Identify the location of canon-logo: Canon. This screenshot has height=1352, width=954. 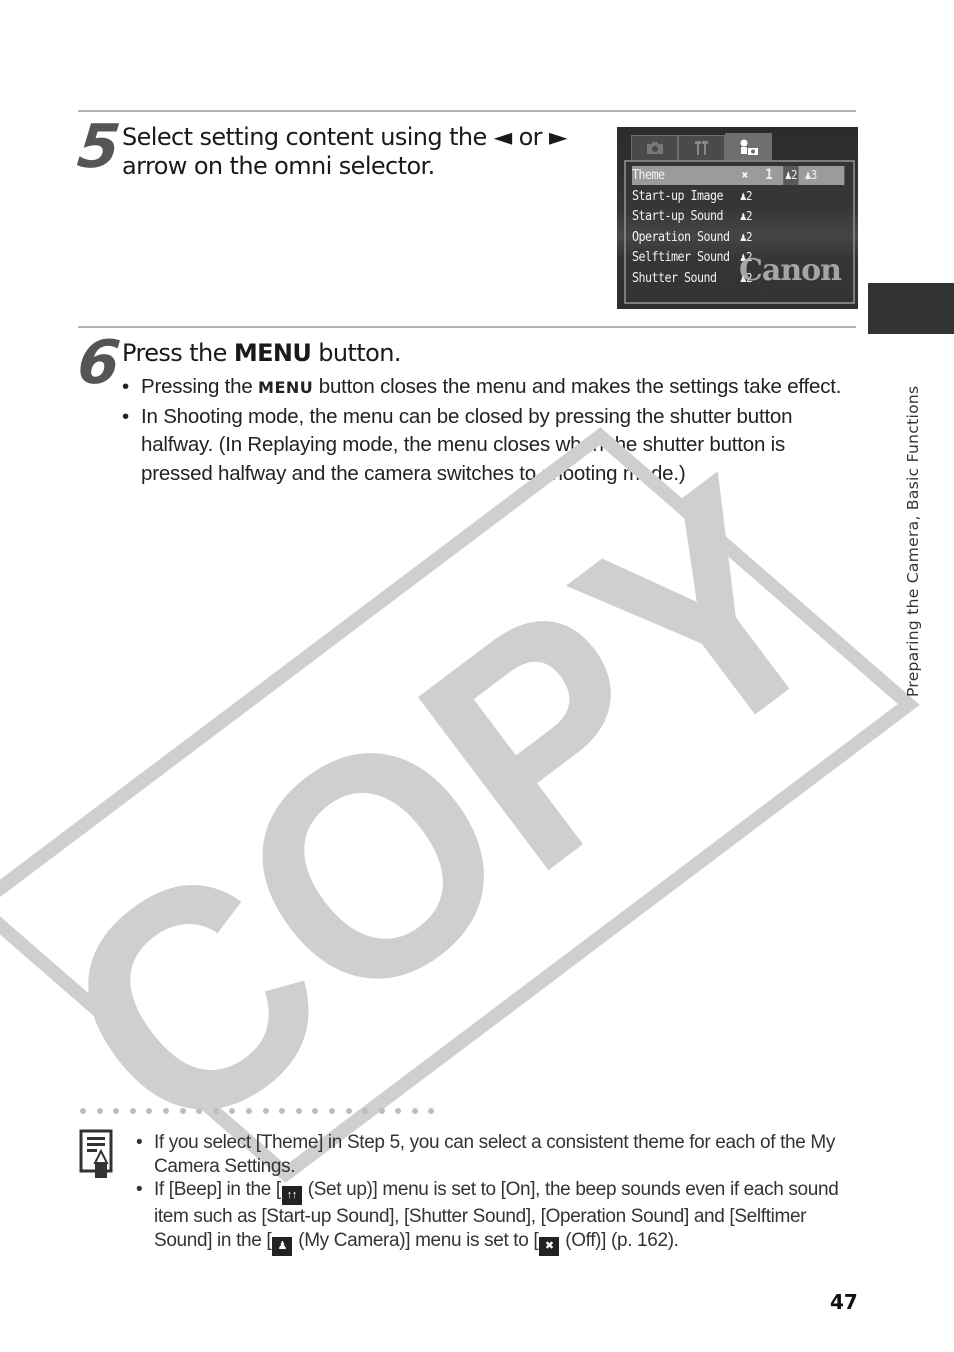
(790, 270).